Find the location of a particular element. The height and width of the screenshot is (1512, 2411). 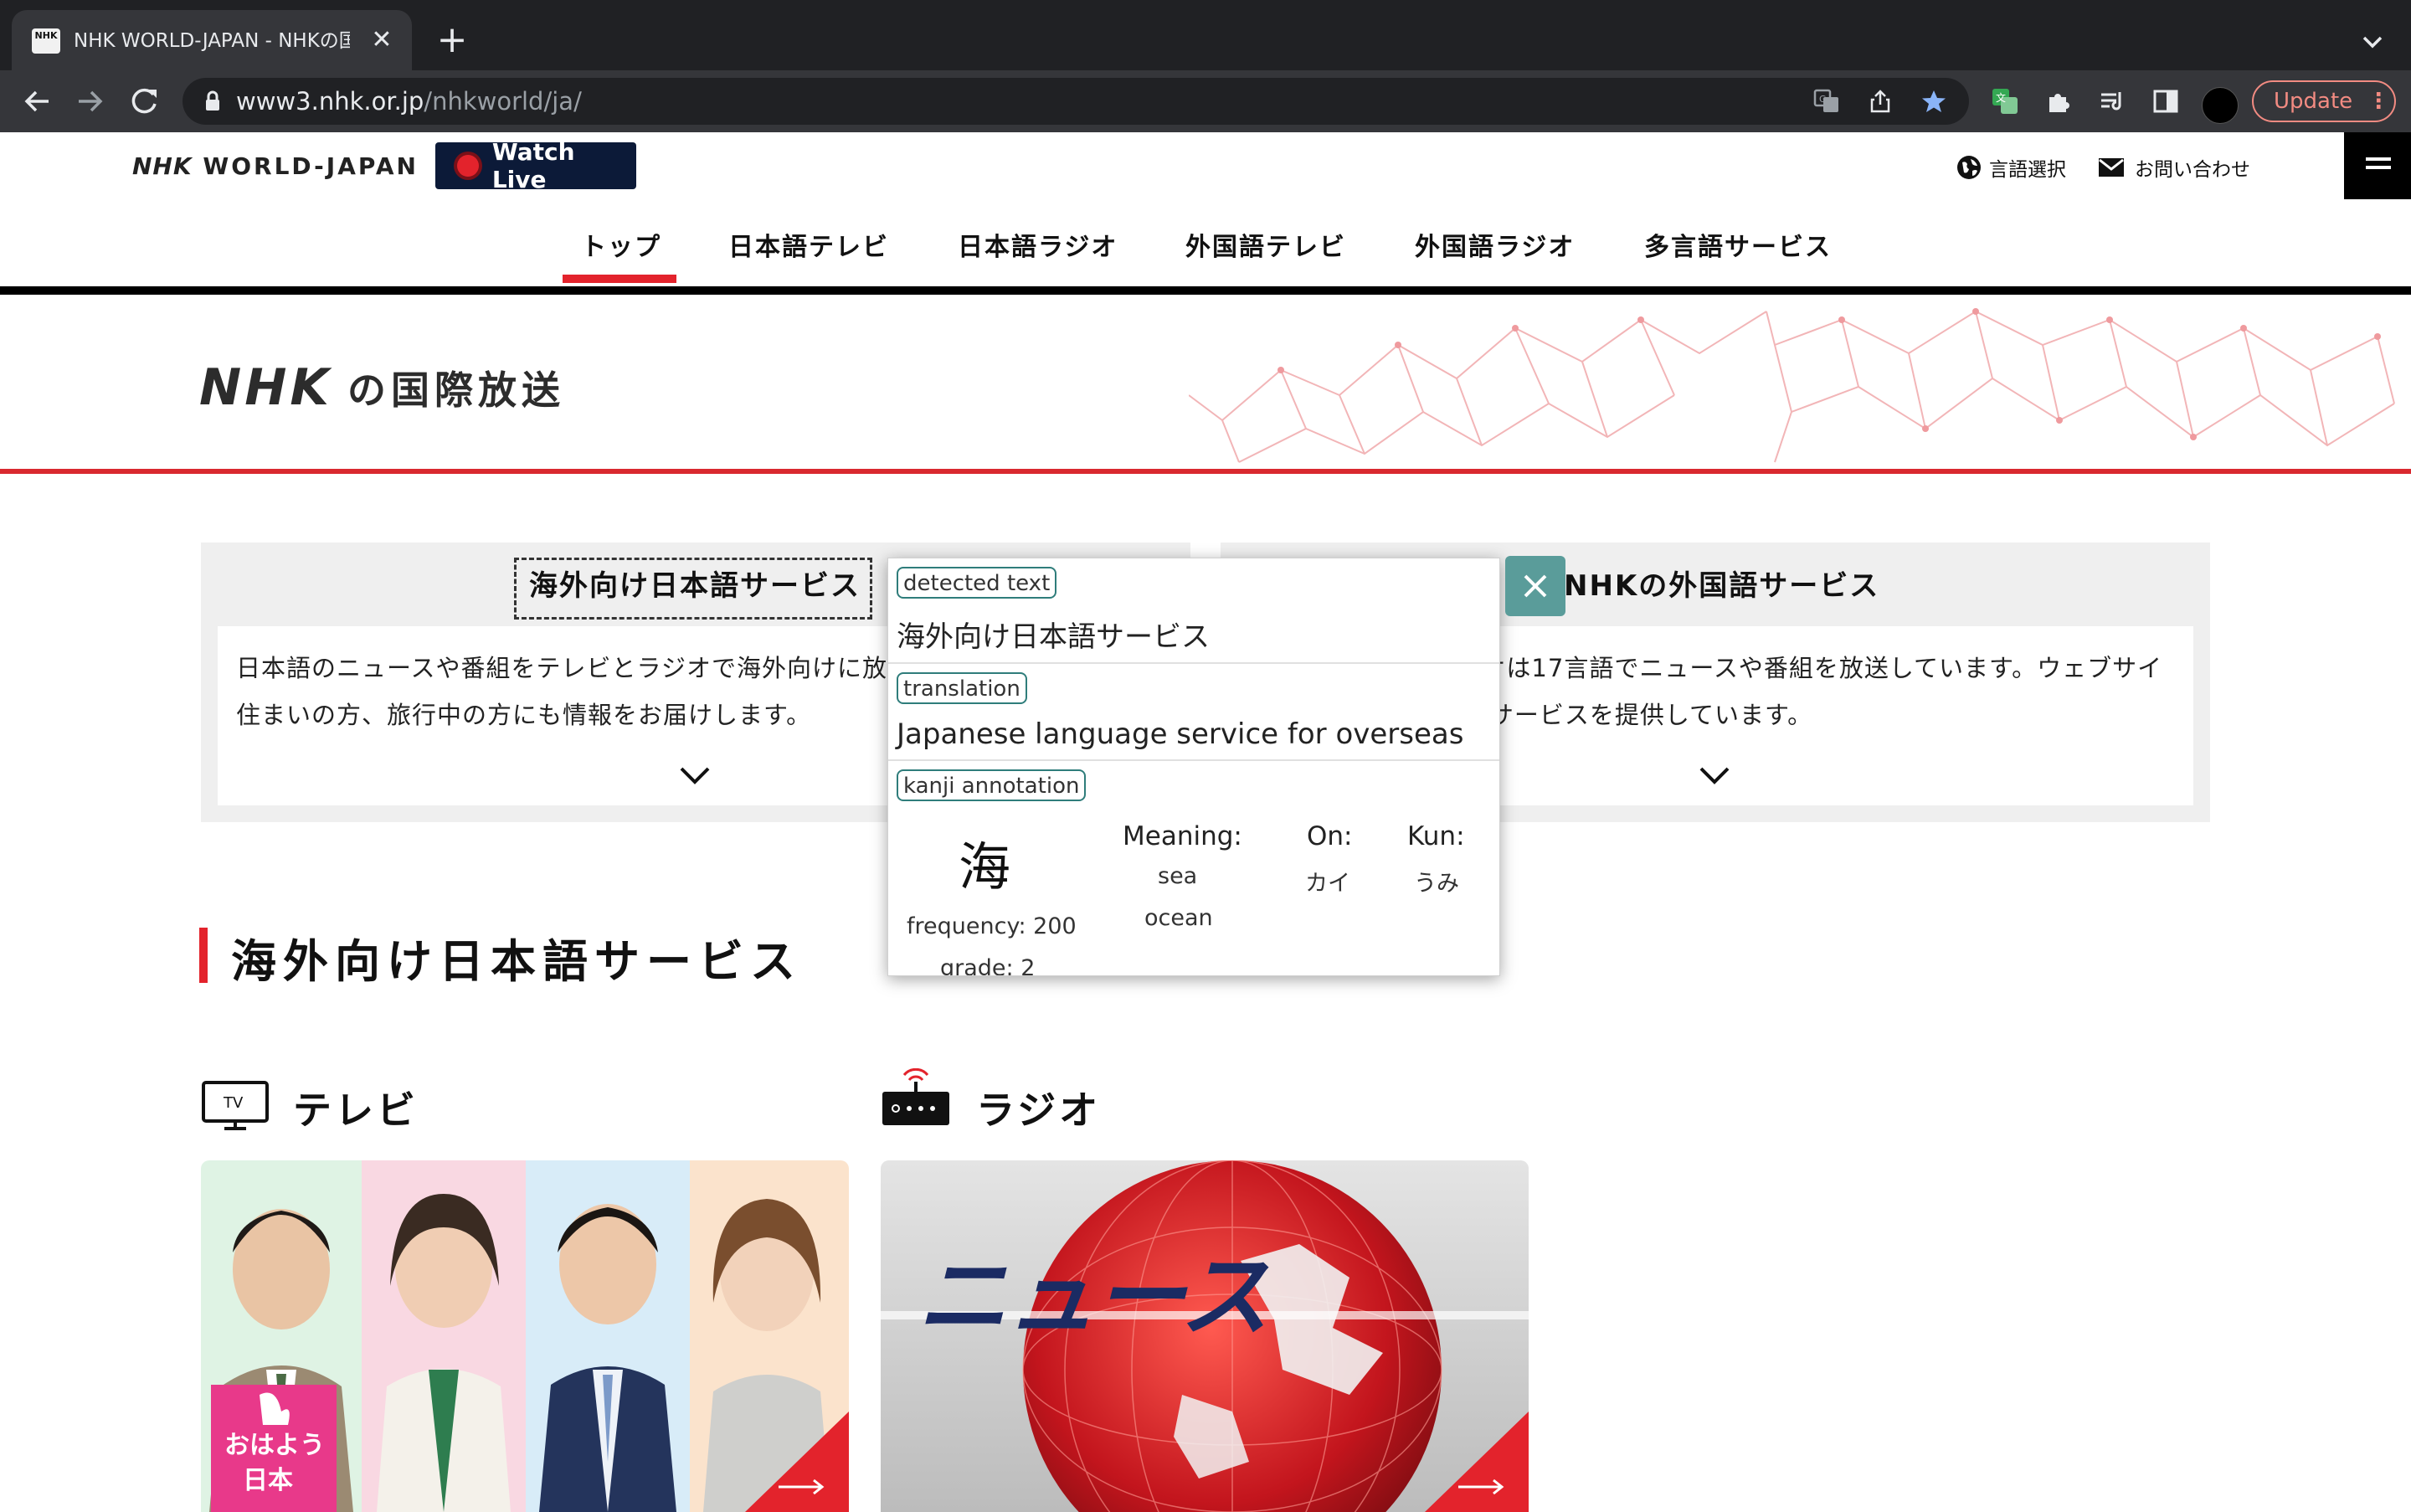

news-radio-tile: ニュース is located at coordinates (1205, 1336).